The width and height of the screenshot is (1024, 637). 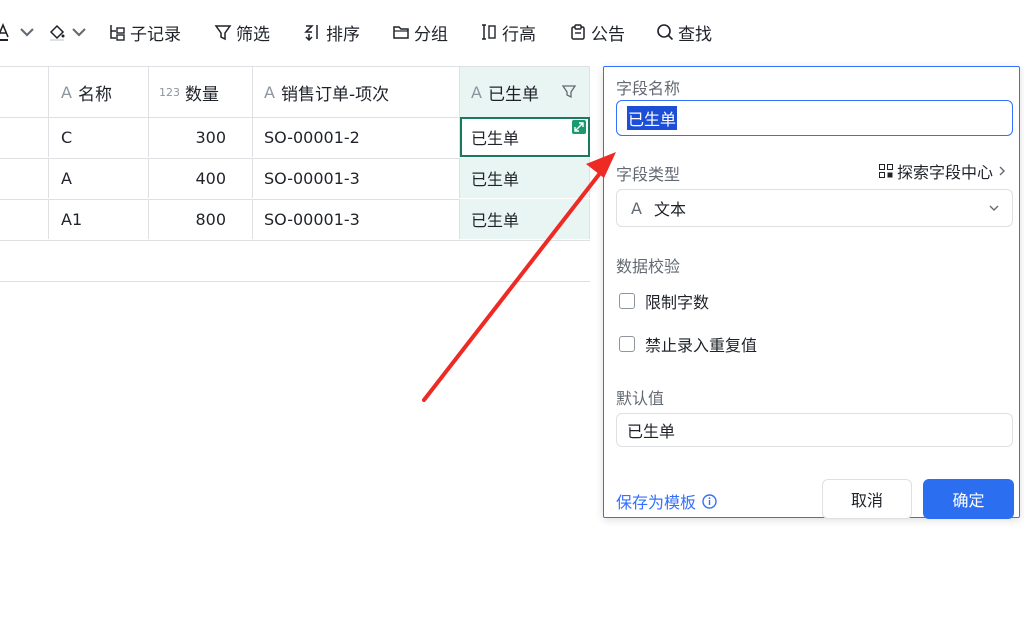 What do you see at coordinates (495, 138) in the screenshot?
I see `status-cell-text: 已生单` at bounding box center [495, 138].